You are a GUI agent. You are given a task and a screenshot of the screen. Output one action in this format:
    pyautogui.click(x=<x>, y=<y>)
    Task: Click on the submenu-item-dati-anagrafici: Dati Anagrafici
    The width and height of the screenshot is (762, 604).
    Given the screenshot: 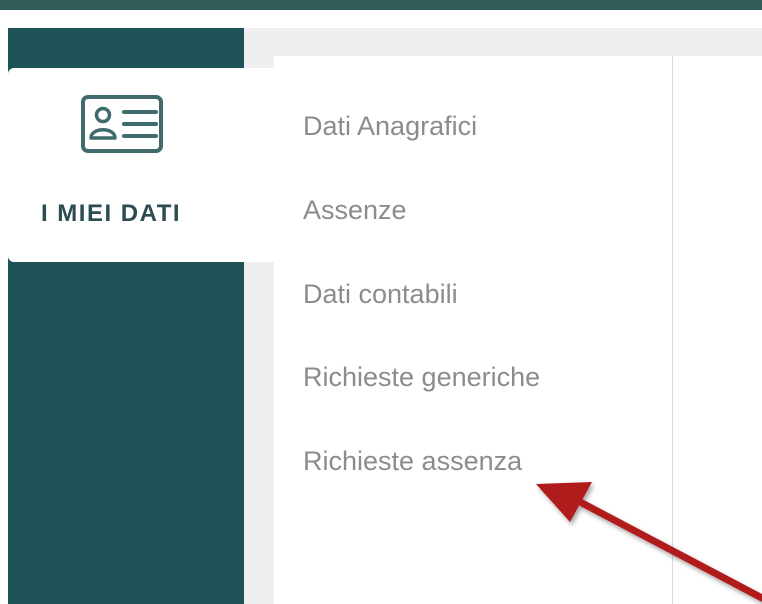 What is the action you would take?
    pyautogui.click(x=390, y=126)
    